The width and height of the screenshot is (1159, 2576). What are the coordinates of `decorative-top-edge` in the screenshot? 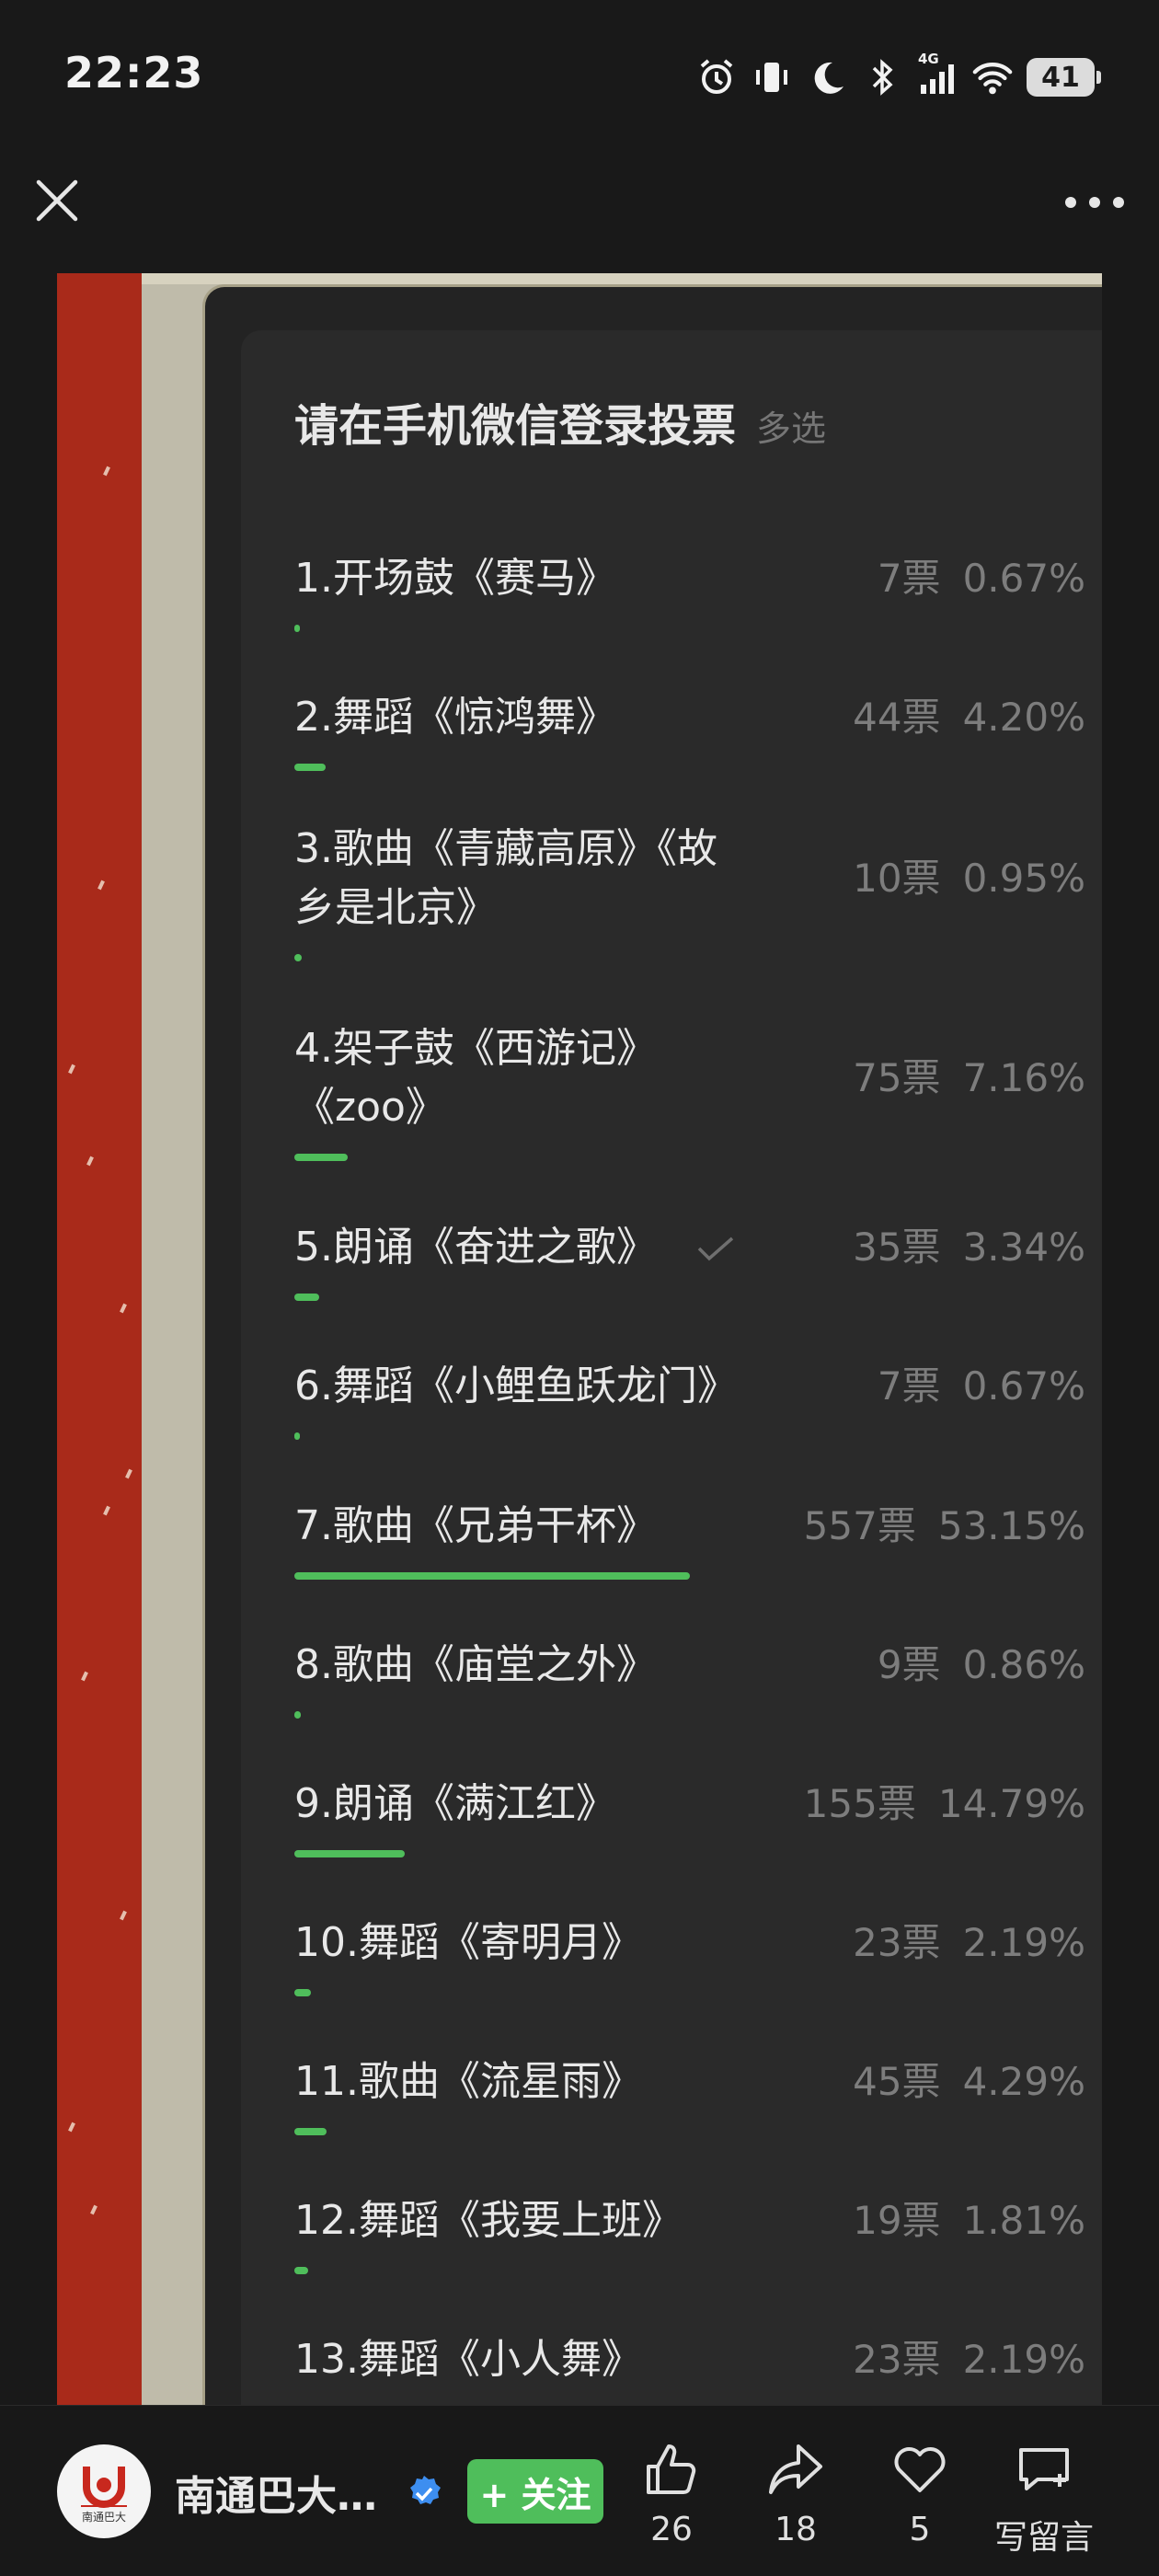 It's located at (622, 278).